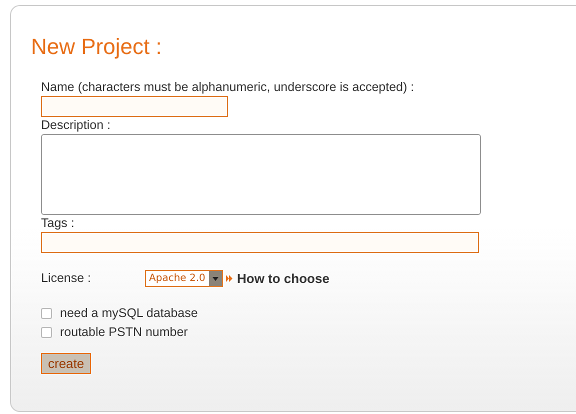  Describe the element at coordinates (66, 363) in the screenshot. I see `create-button: create` at that location.